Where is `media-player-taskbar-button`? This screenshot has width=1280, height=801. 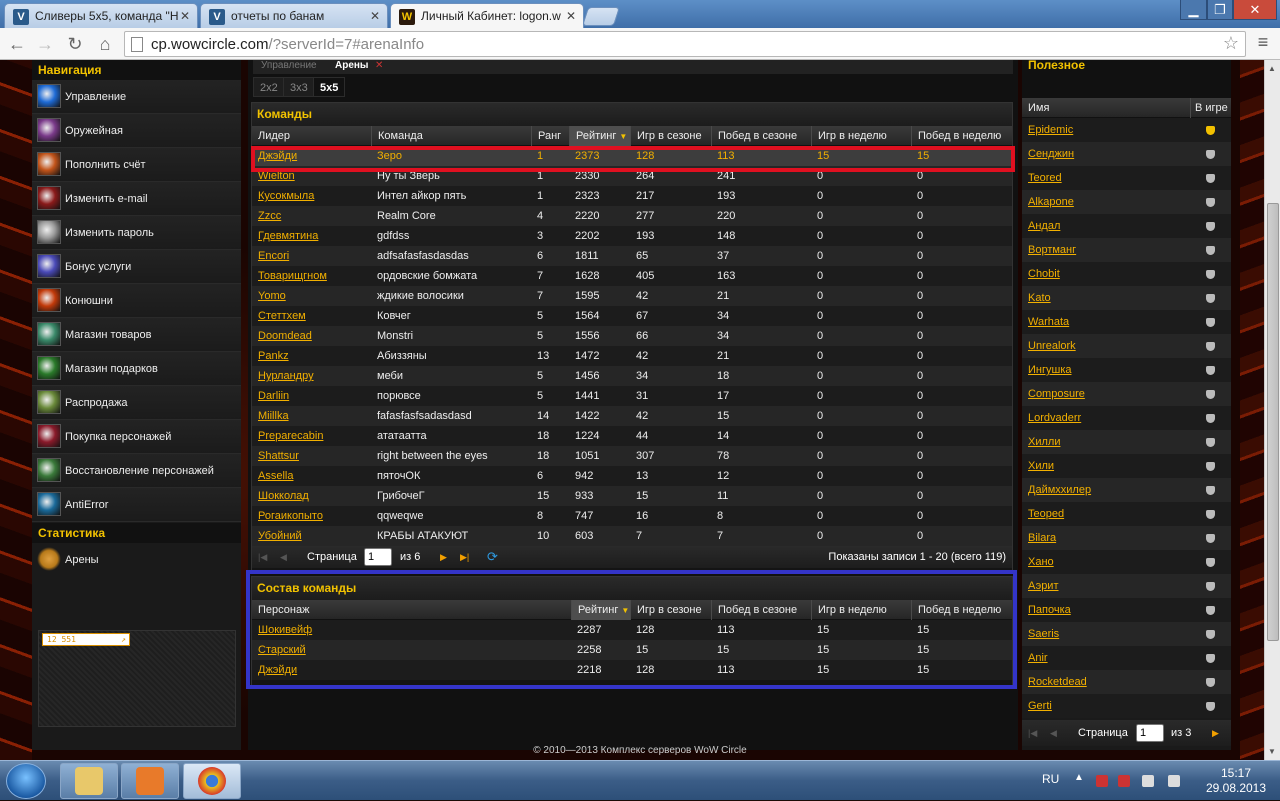
media-player-taskbar-button is located at coordinates (150, 781).